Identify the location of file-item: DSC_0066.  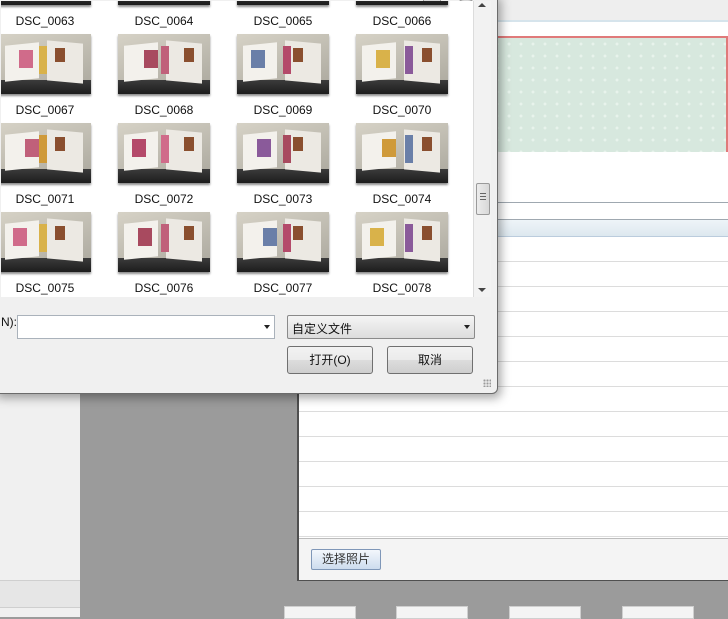
(414, 17).